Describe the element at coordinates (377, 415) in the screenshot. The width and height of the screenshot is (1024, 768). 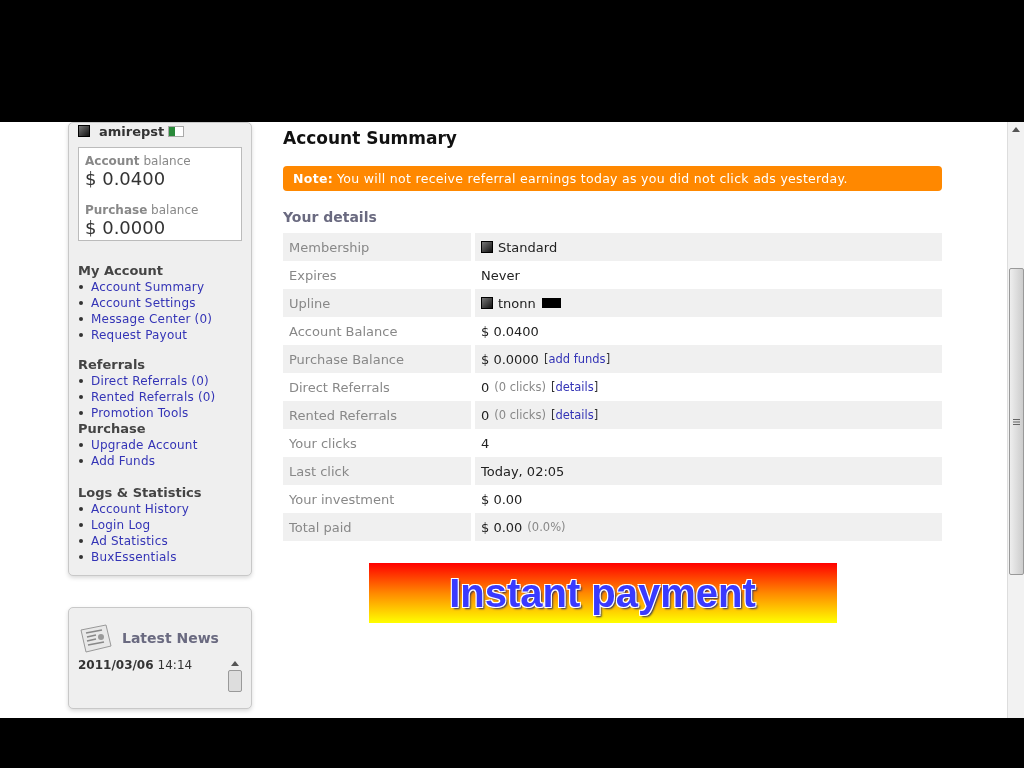
I see `table-cell: Rented Referrals` at that location.